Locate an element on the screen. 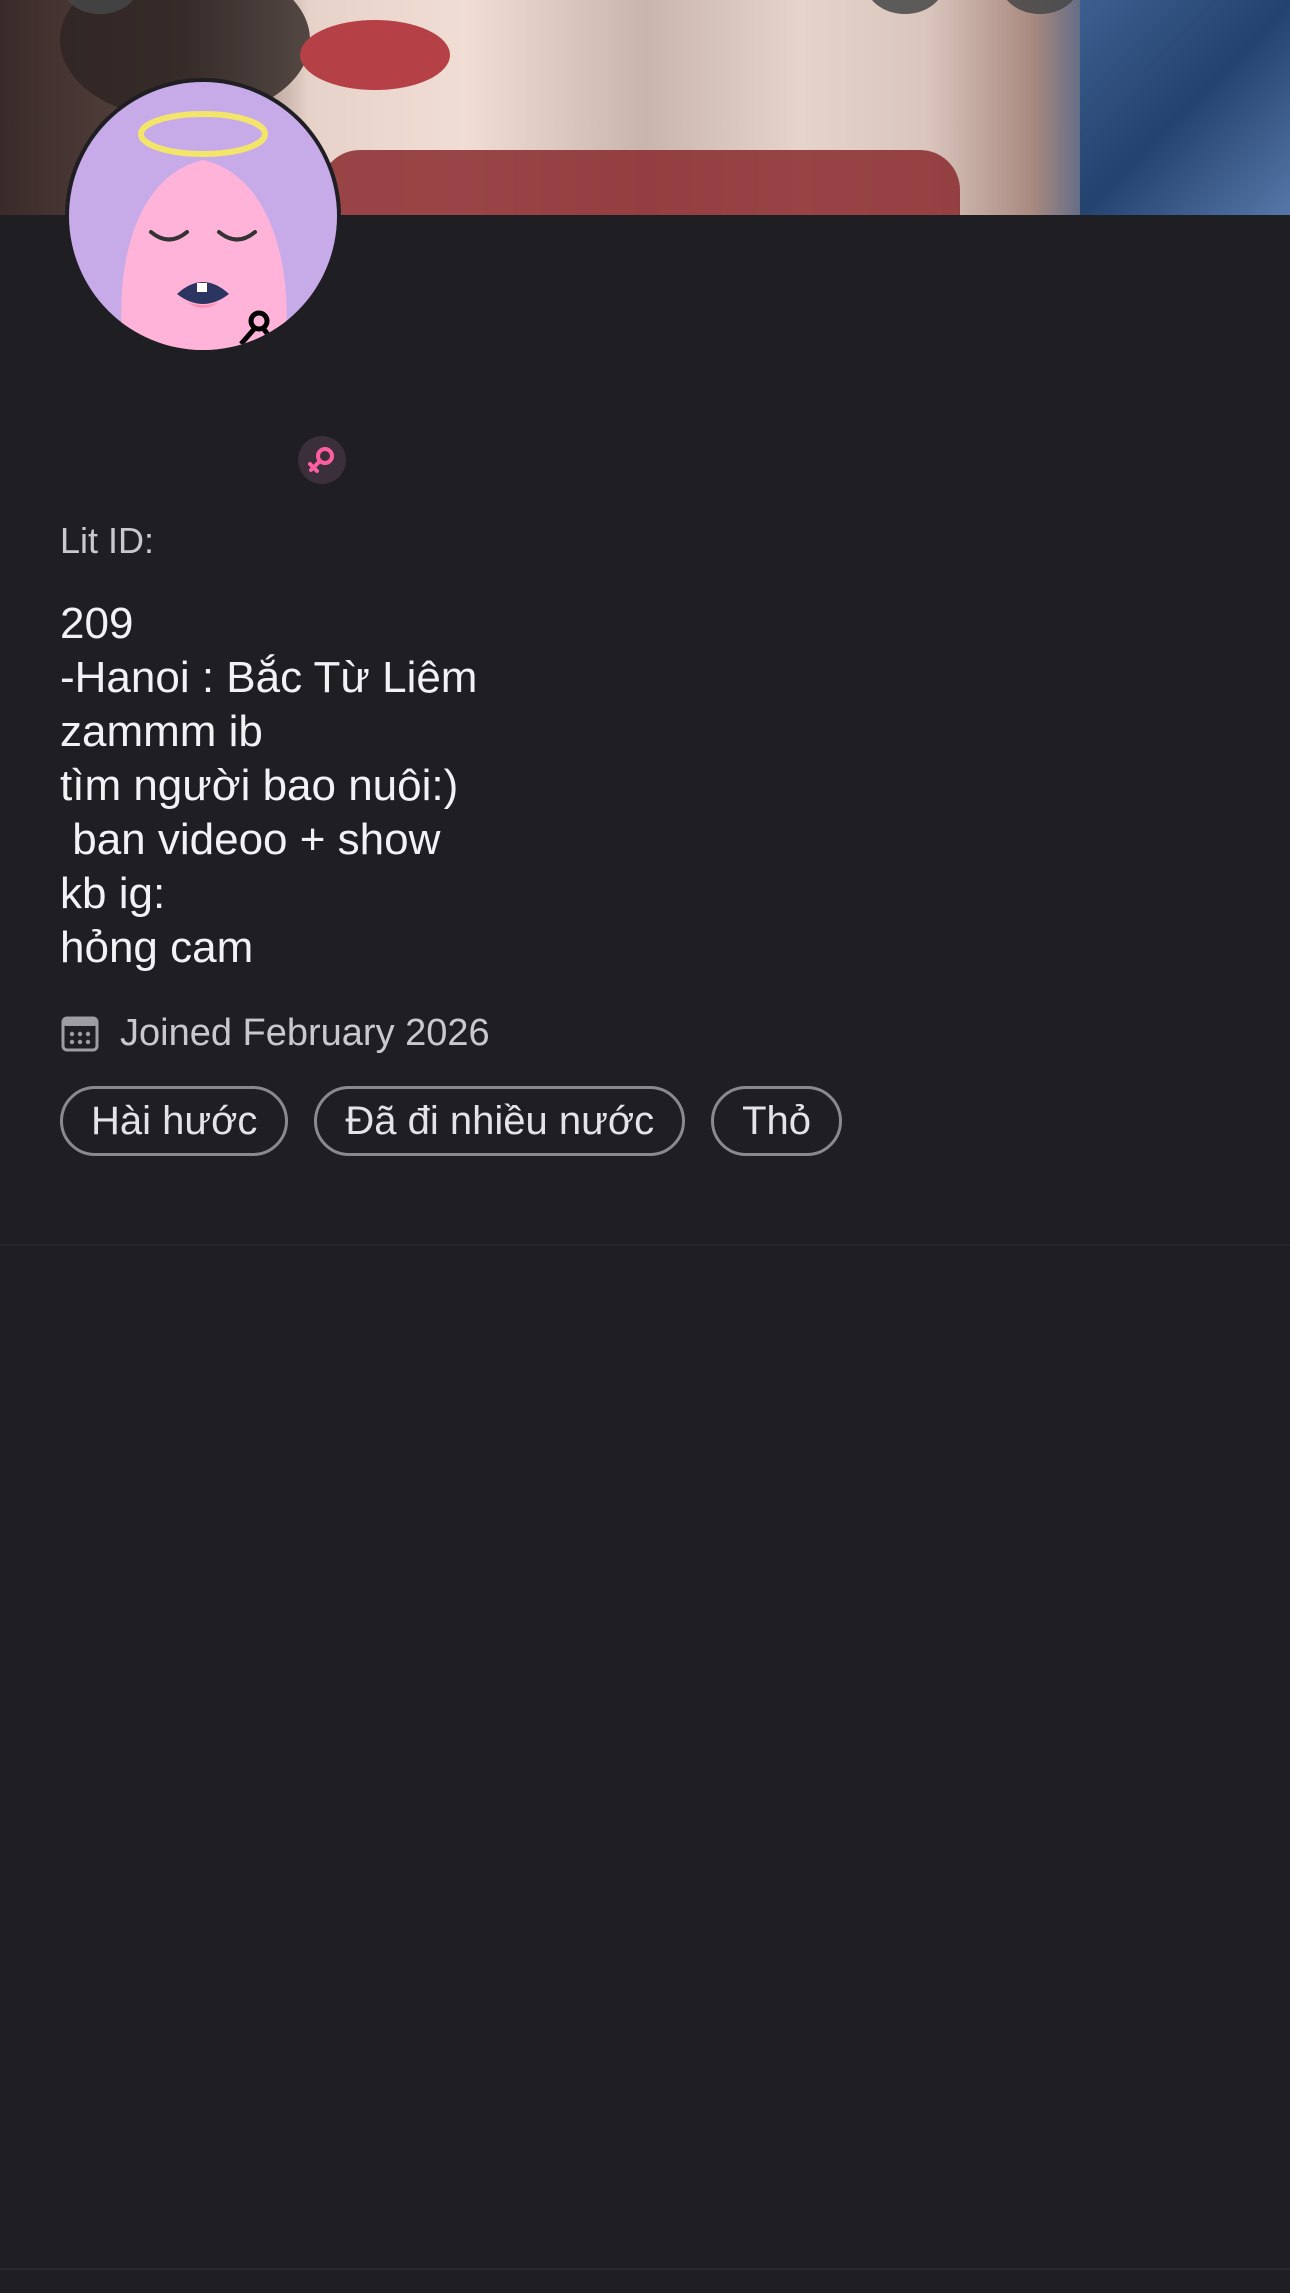 This screenshot has height=2293, width=1290. tag-chip: Thỏ is located at coordinates (777, 1121).